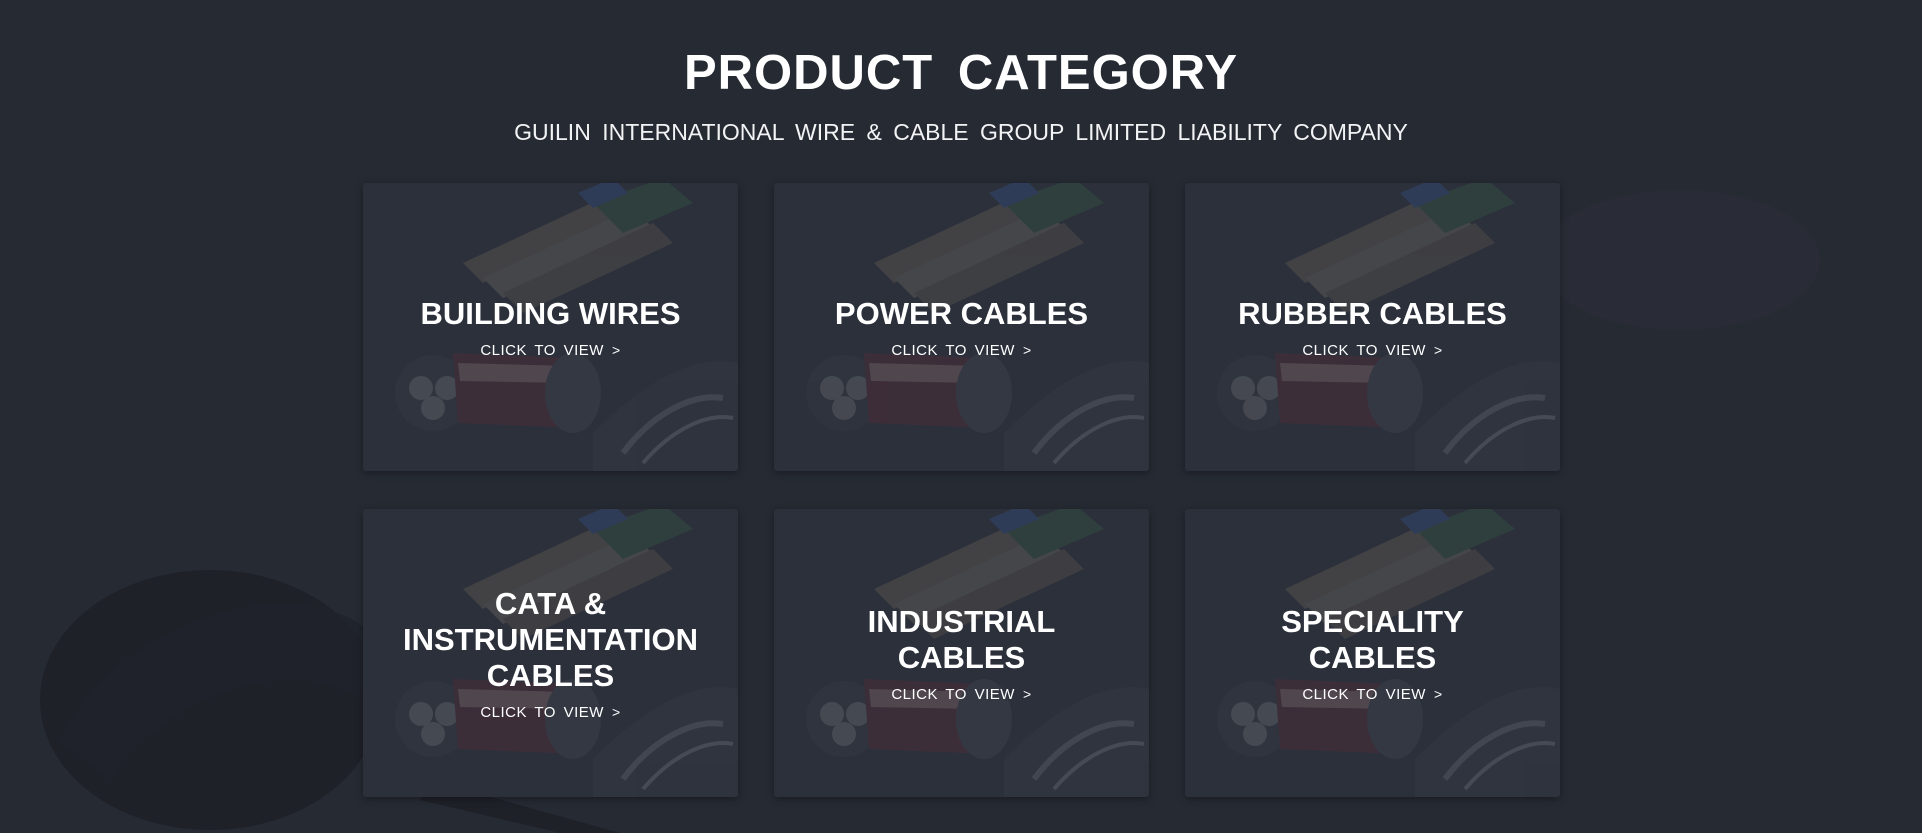 The image size is (1922, 833). Describe the element at coordinates (961, 73) in the screenshot. I see `page-title: PRODUCT CATEGORY` at that location.